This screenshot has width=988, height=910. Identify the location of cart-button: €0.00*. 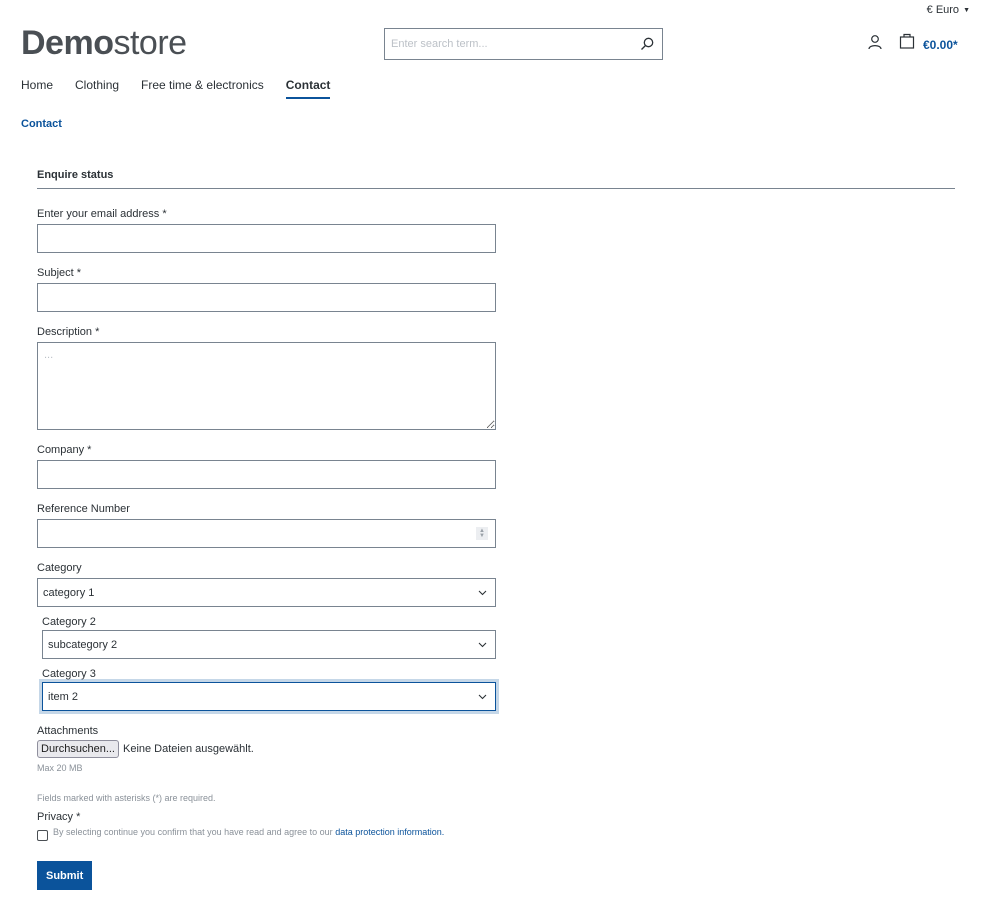
(928, 43).